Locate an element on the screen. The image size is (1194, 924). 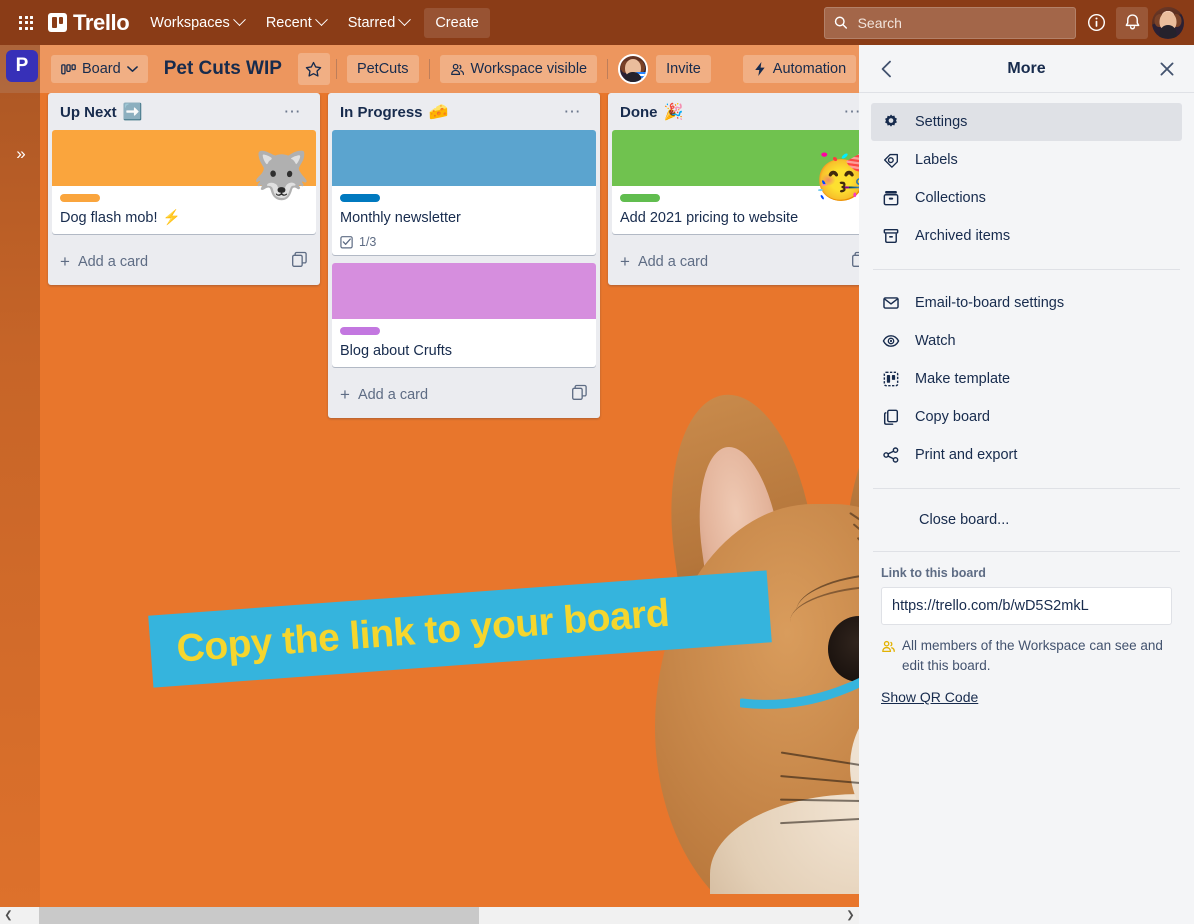
chevron-double-right-icon: » is located at coordinates (21, 154).